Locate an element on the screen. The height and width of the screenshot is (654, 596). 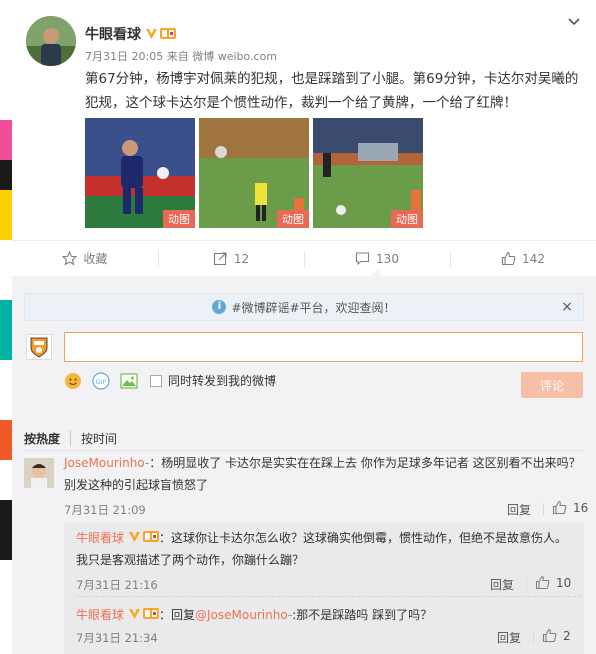
forward-checkbox: 同时转发到我的微博 is located at coordinates (213, 380).